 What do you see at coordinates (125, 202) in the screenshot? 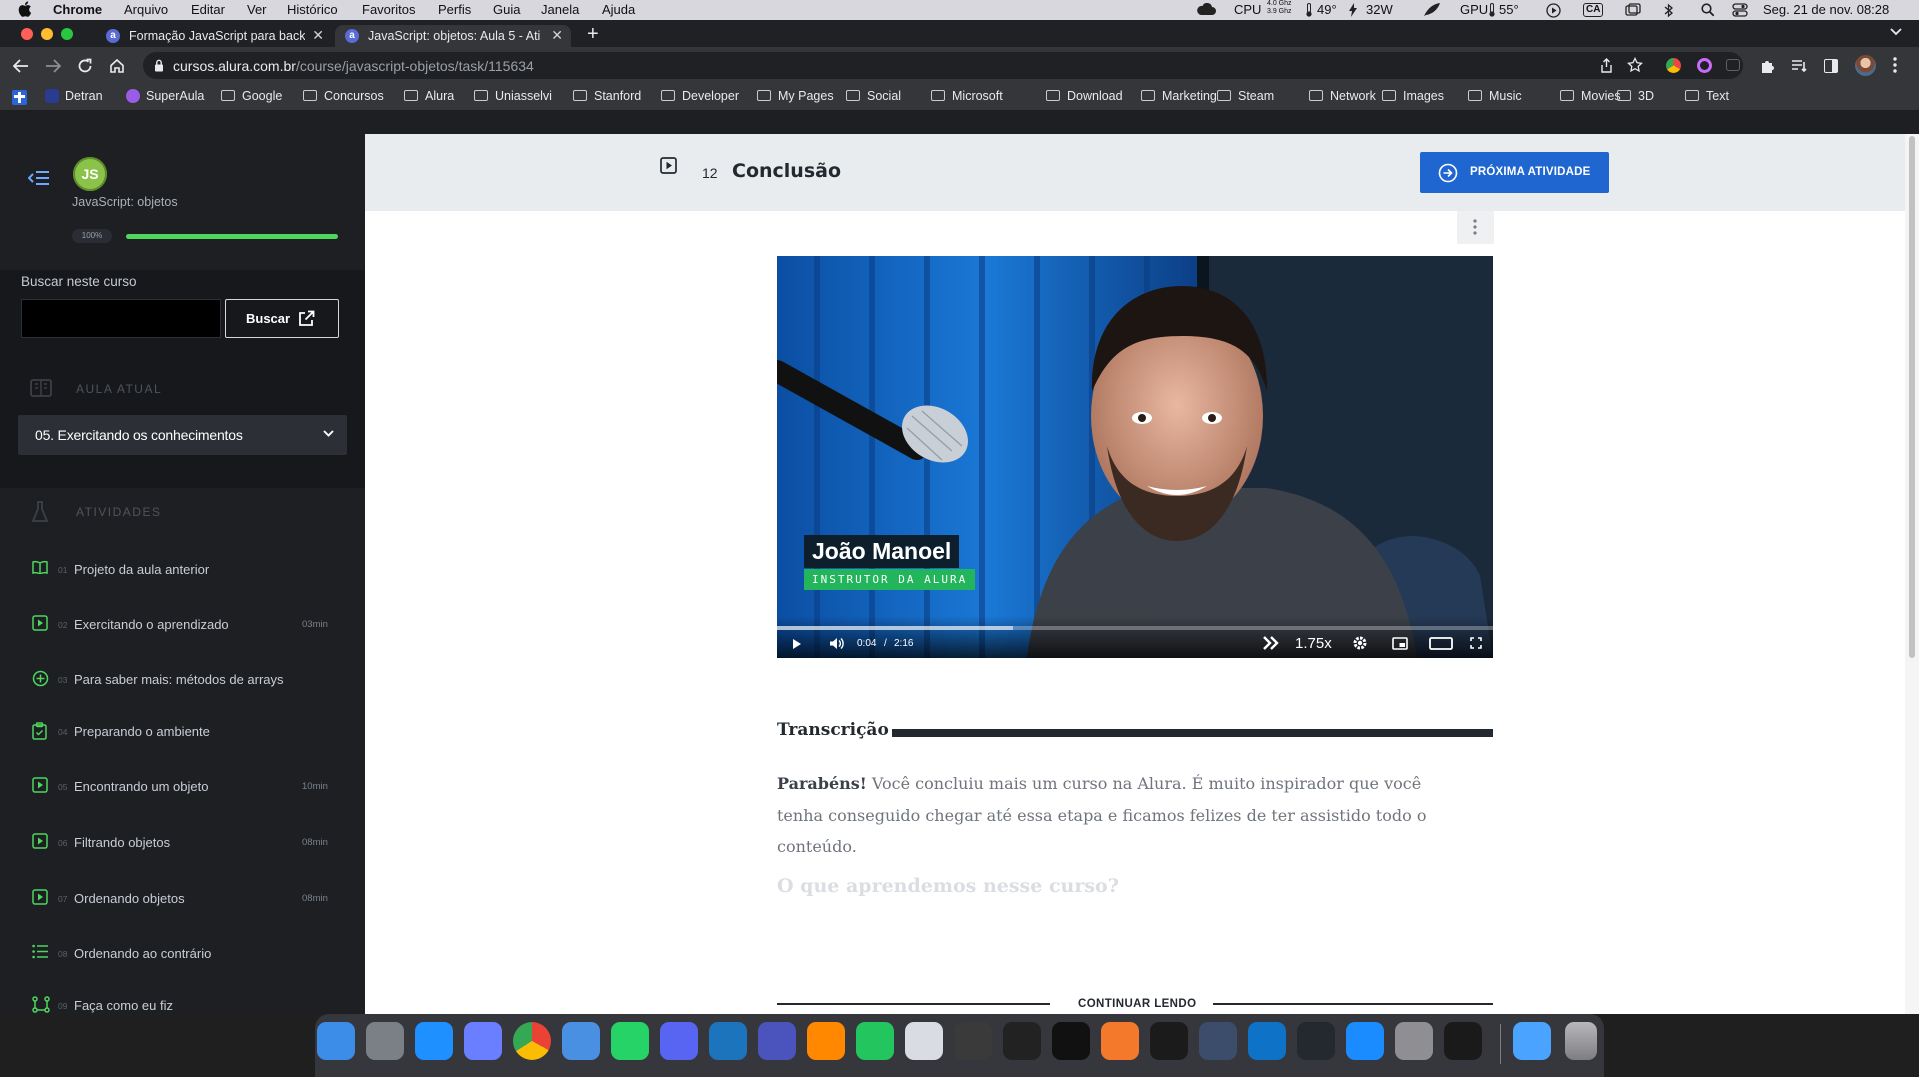
I see `course-name: JavaScript: objetos` at bounding box center [125, 202].